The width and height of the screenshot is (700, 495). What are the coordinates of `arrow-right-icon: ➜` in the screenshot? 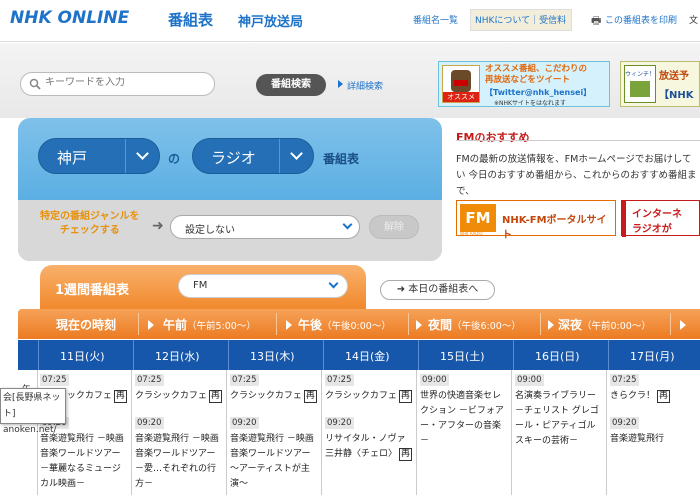 It's located at (402, 289).